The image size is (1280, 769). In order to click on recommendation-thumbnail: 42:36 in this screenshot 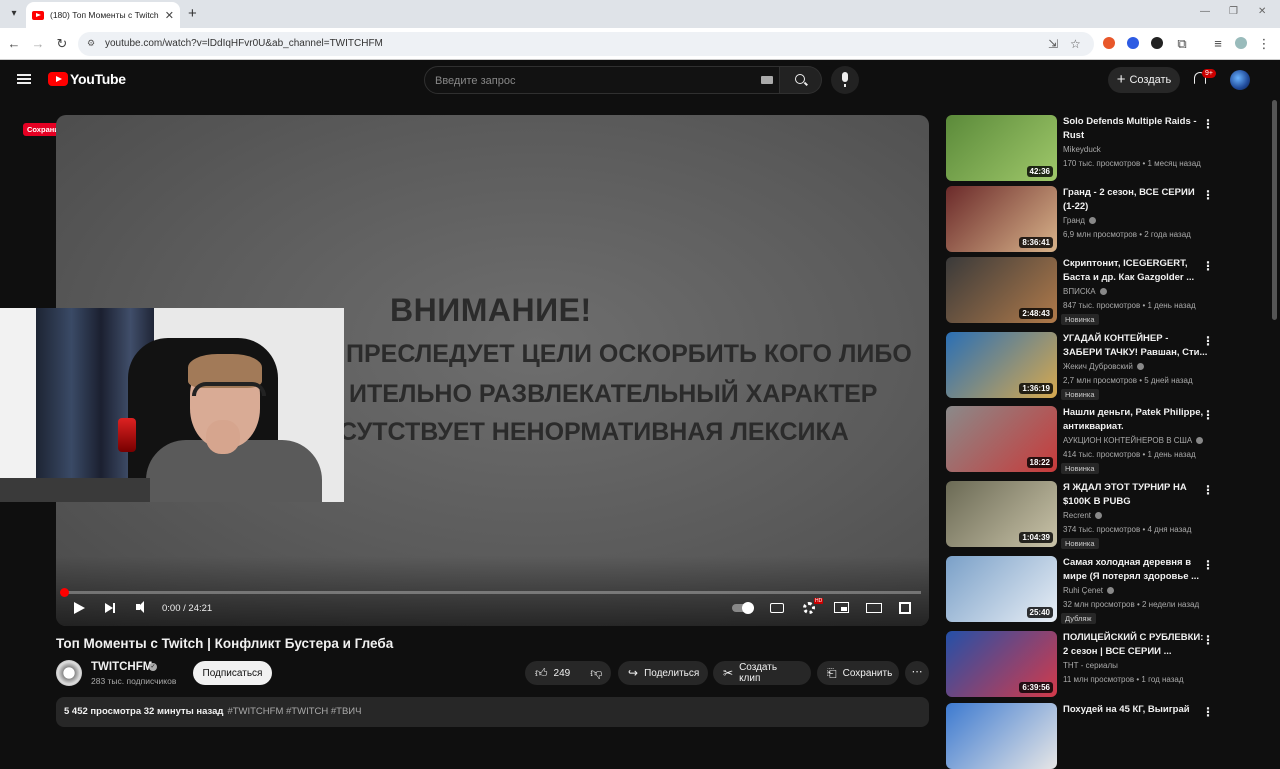, I will do `click(1001, 148)`.